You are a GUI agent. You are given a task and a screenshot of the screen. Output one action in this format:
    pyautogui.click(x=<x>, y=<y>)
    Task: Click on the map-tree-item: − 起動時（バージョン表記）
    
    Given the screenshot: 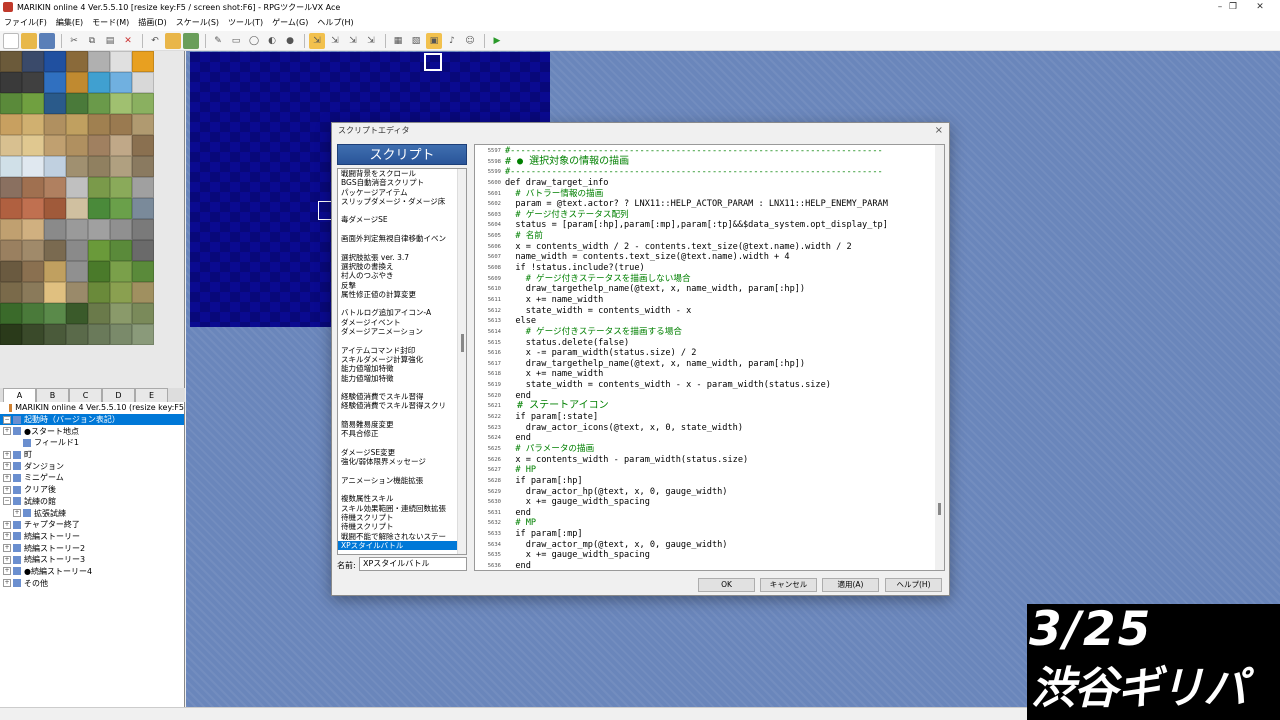 What is the action you would take?
    pyautogui.click(x=92, y=419)
    